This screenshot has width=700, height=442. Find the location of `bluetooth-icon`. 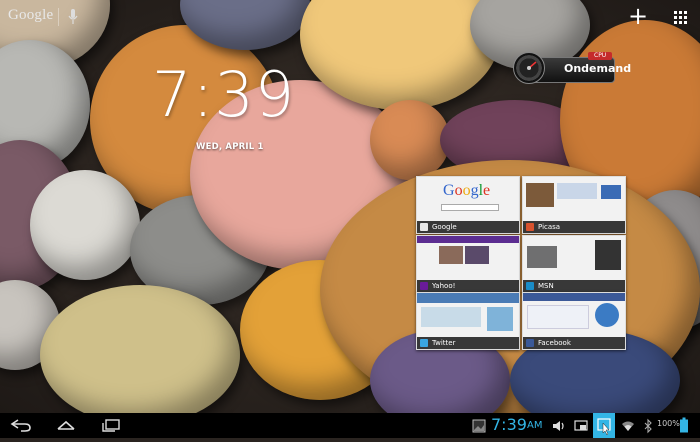

bluetooth-icon is located at coordinates (648, 426).